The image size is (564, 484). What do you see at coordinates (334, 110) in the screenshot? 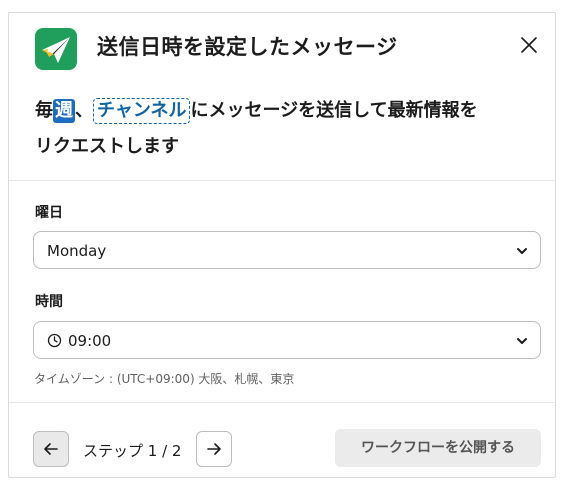
I see `description-text-line1: にメッセージを送信して最新情報を` at bounding box center [334, 110].